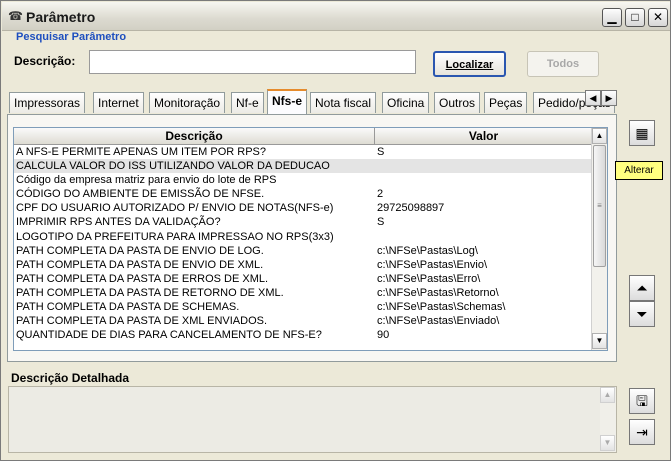 Image resolution: width=671 pixels, height=461 pixels. Describe the element at coordinates (411, 208) in the screenshot. I see `cell-valor: 29725098897` at that location.